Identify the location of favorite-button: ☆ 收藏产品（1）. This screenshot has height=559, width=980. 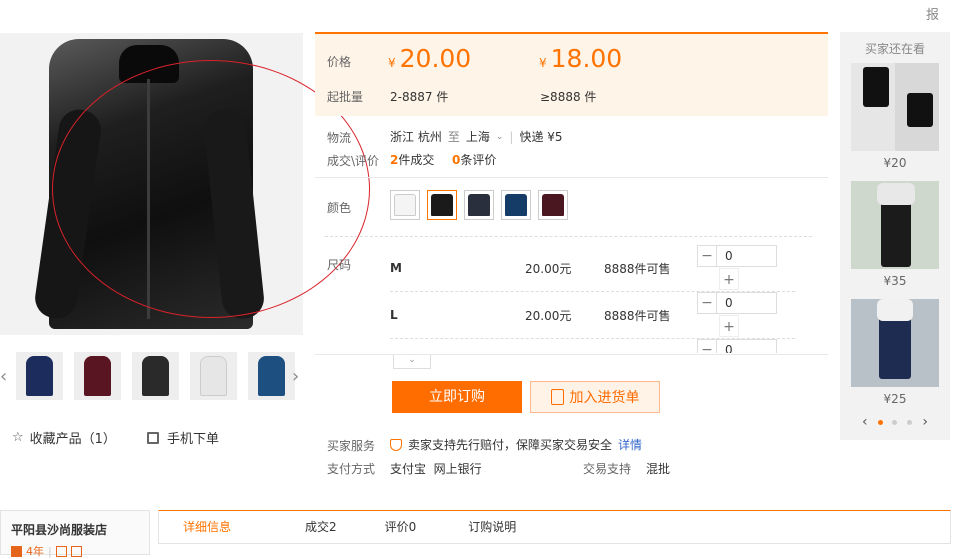
(64, 437).